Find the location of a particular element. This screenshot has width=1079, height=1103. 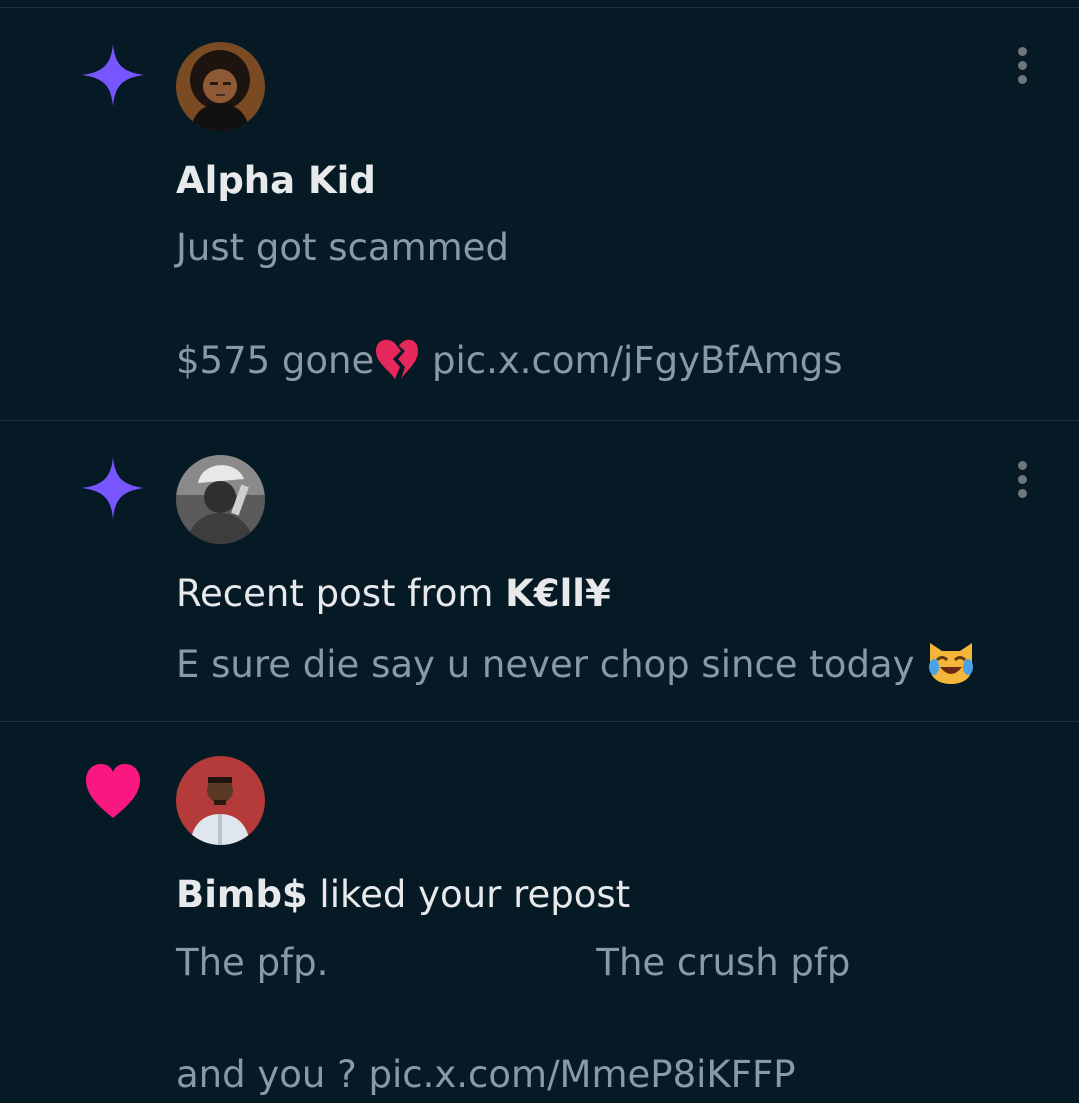

post-text-line: E sure die say u never chop since today is located at coordinates (576, 667).